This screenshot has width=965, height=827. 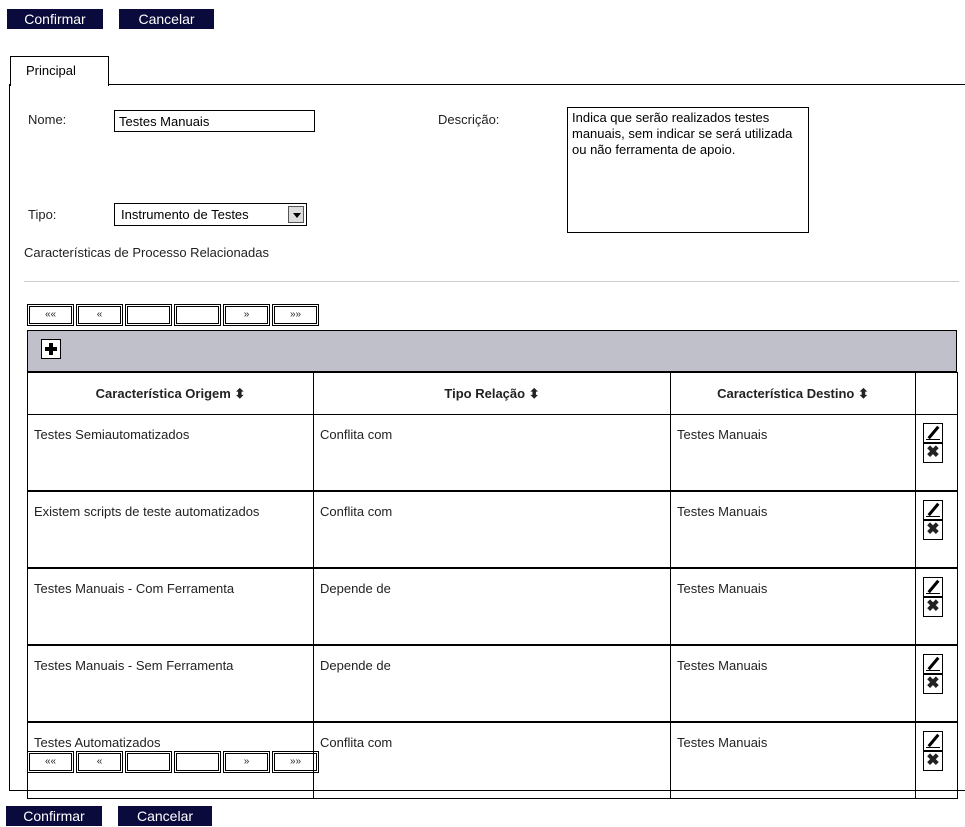 What do you see at coordinates (185, 214) in the screenshot?
I see `tipo-select-value: Instrumento de Testes` at bounding box center [185, 214].